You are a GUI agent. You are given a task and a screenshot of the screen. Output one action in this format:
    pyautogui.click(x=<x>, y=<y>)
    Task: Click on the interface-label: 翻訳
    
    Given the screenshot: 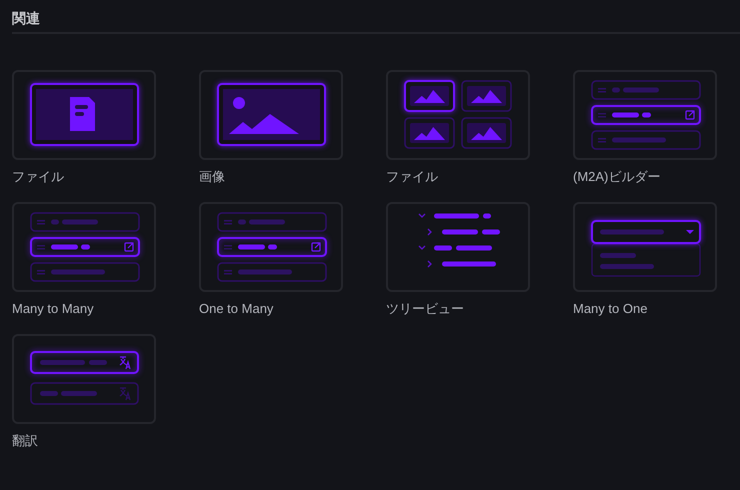 What is the action you would take?
    pyautogui.click(x=25, y=441)
    